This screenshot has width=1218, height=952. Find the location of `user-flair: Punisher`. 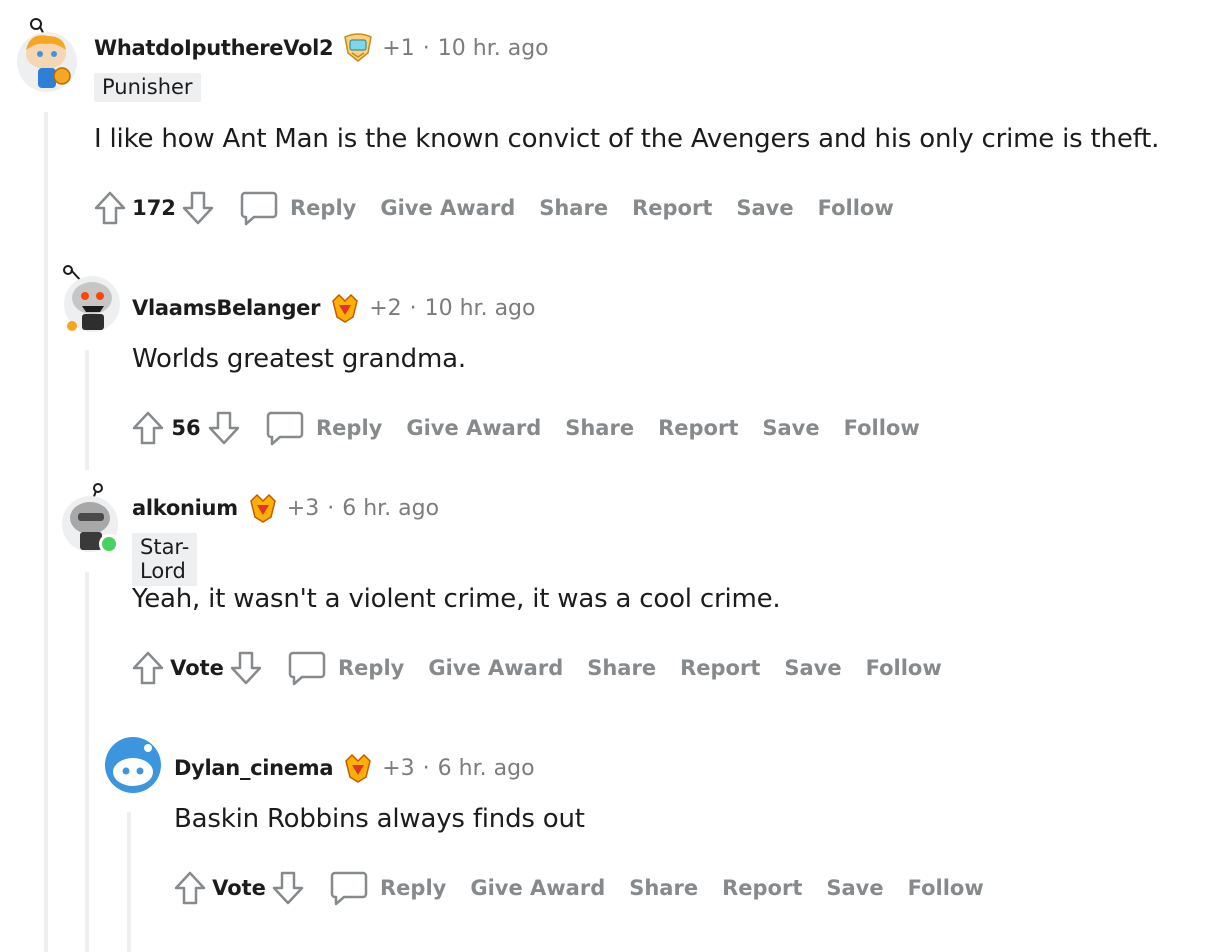

user-flair: Punisher is located at coordinates (147, 87).